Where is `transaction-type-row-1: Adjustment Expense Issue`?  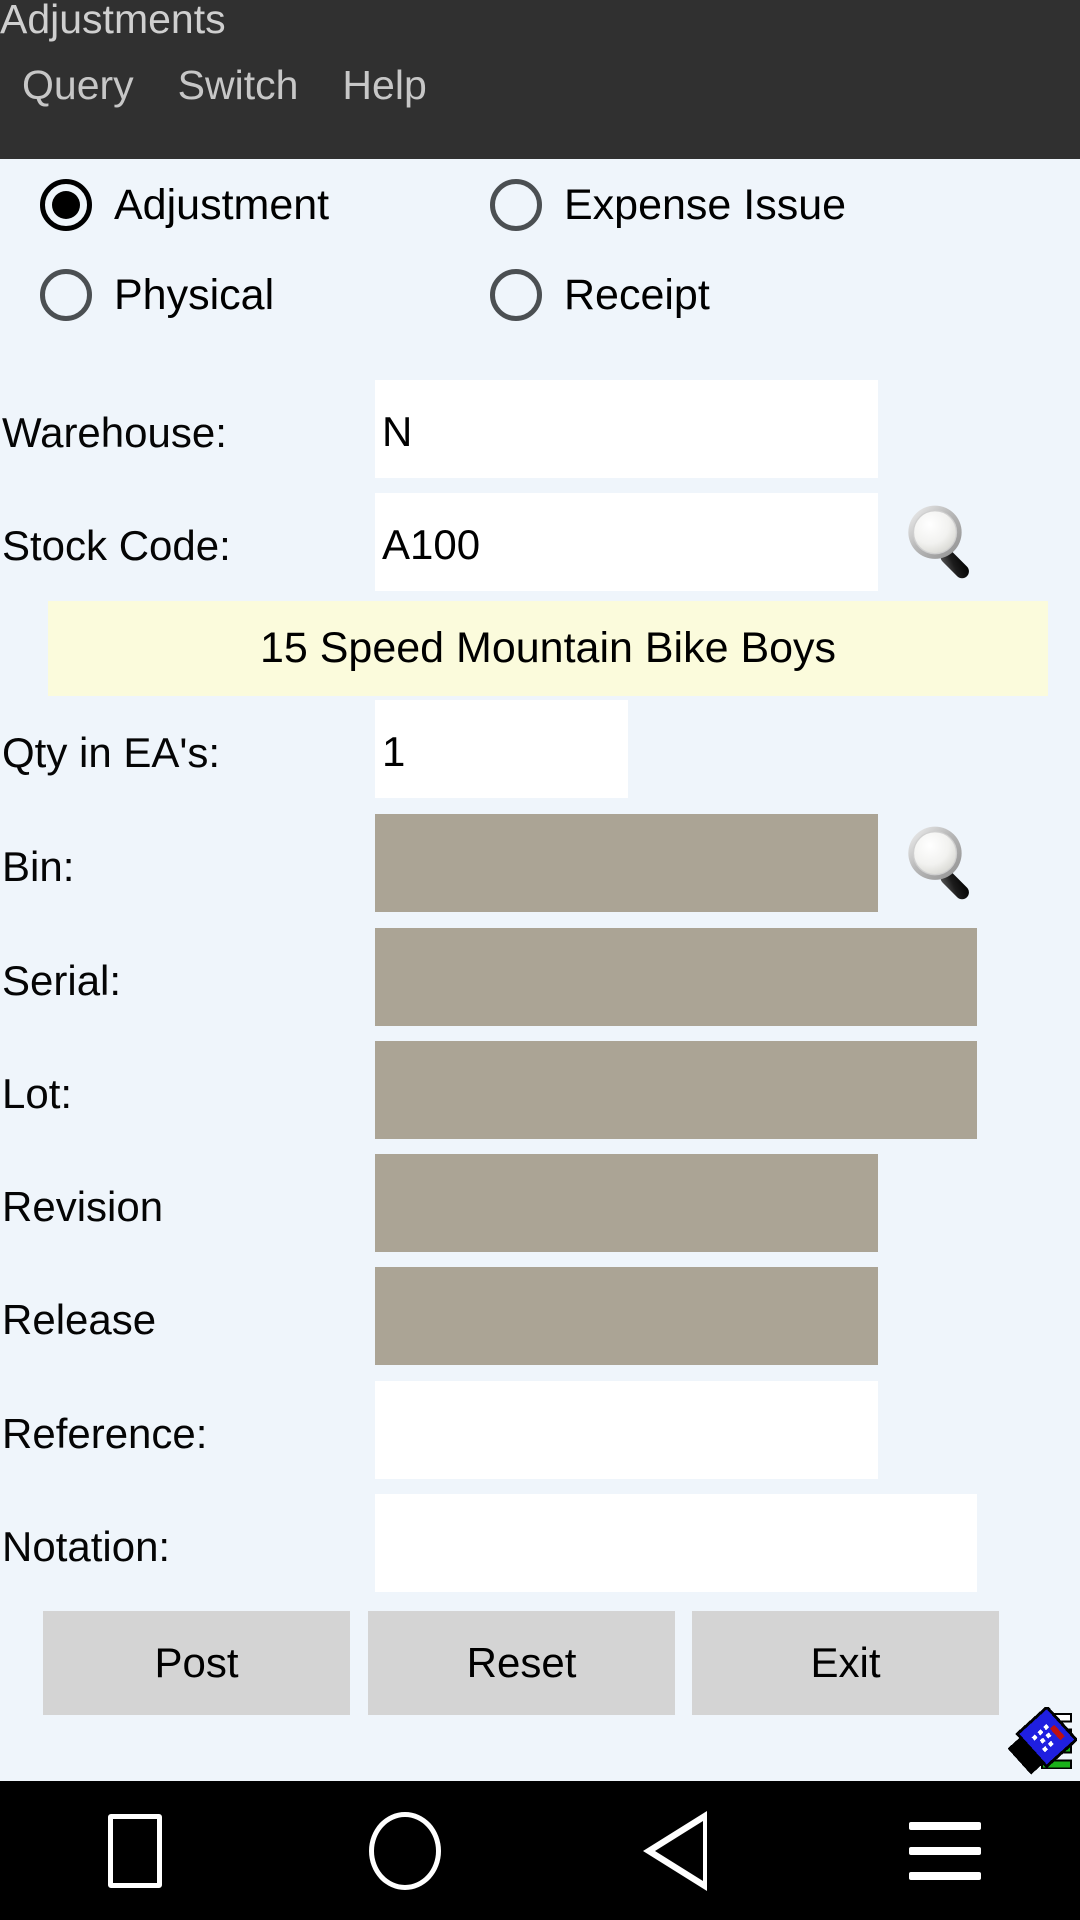 transaction-type-row-1: Adjustment Expense Issue is located at coordinates (540, 205).